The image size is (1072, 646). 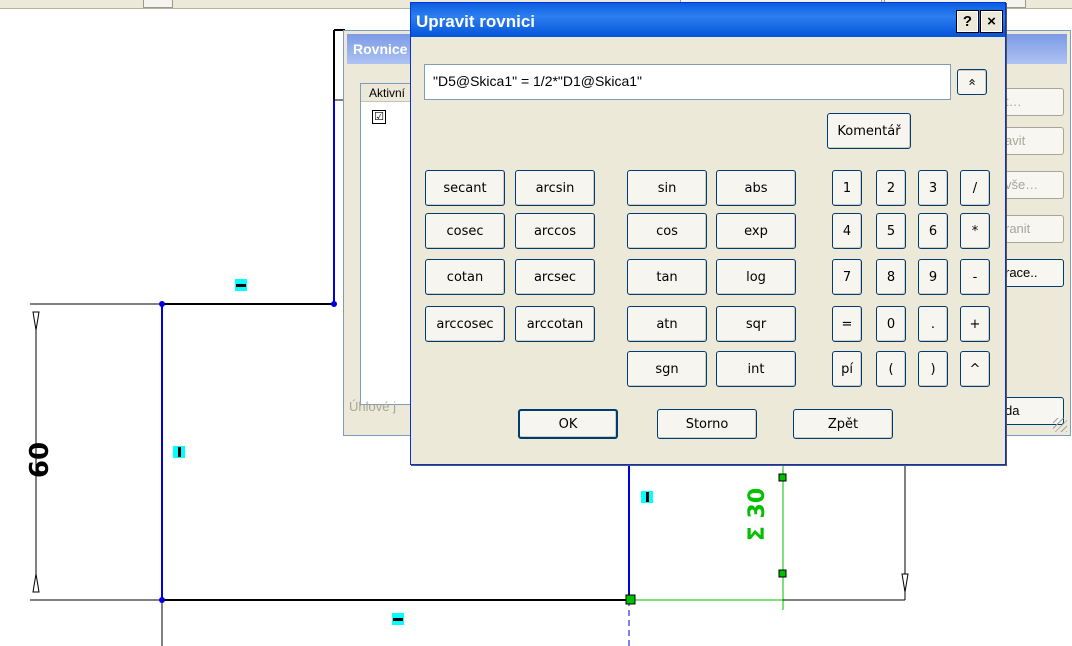 I want to click on key-5: 5, so click(x=891, y=231).